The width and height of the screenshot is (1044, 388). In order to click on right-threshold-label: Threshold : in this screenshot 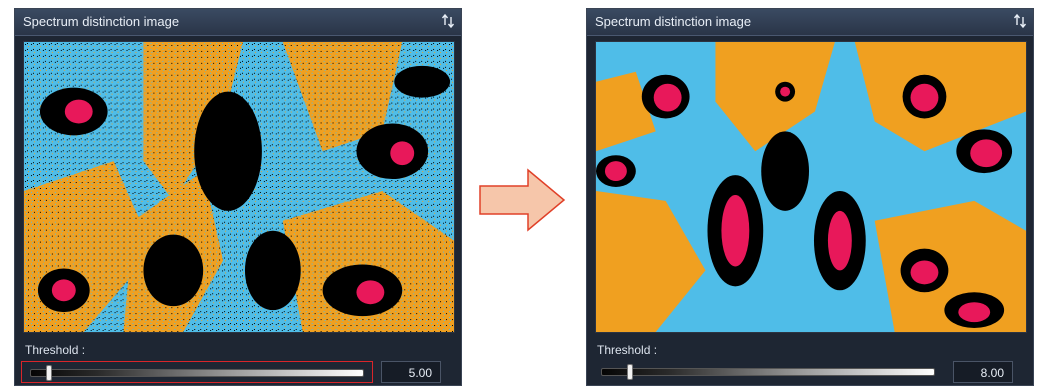, I will do `click(627, 350)`.